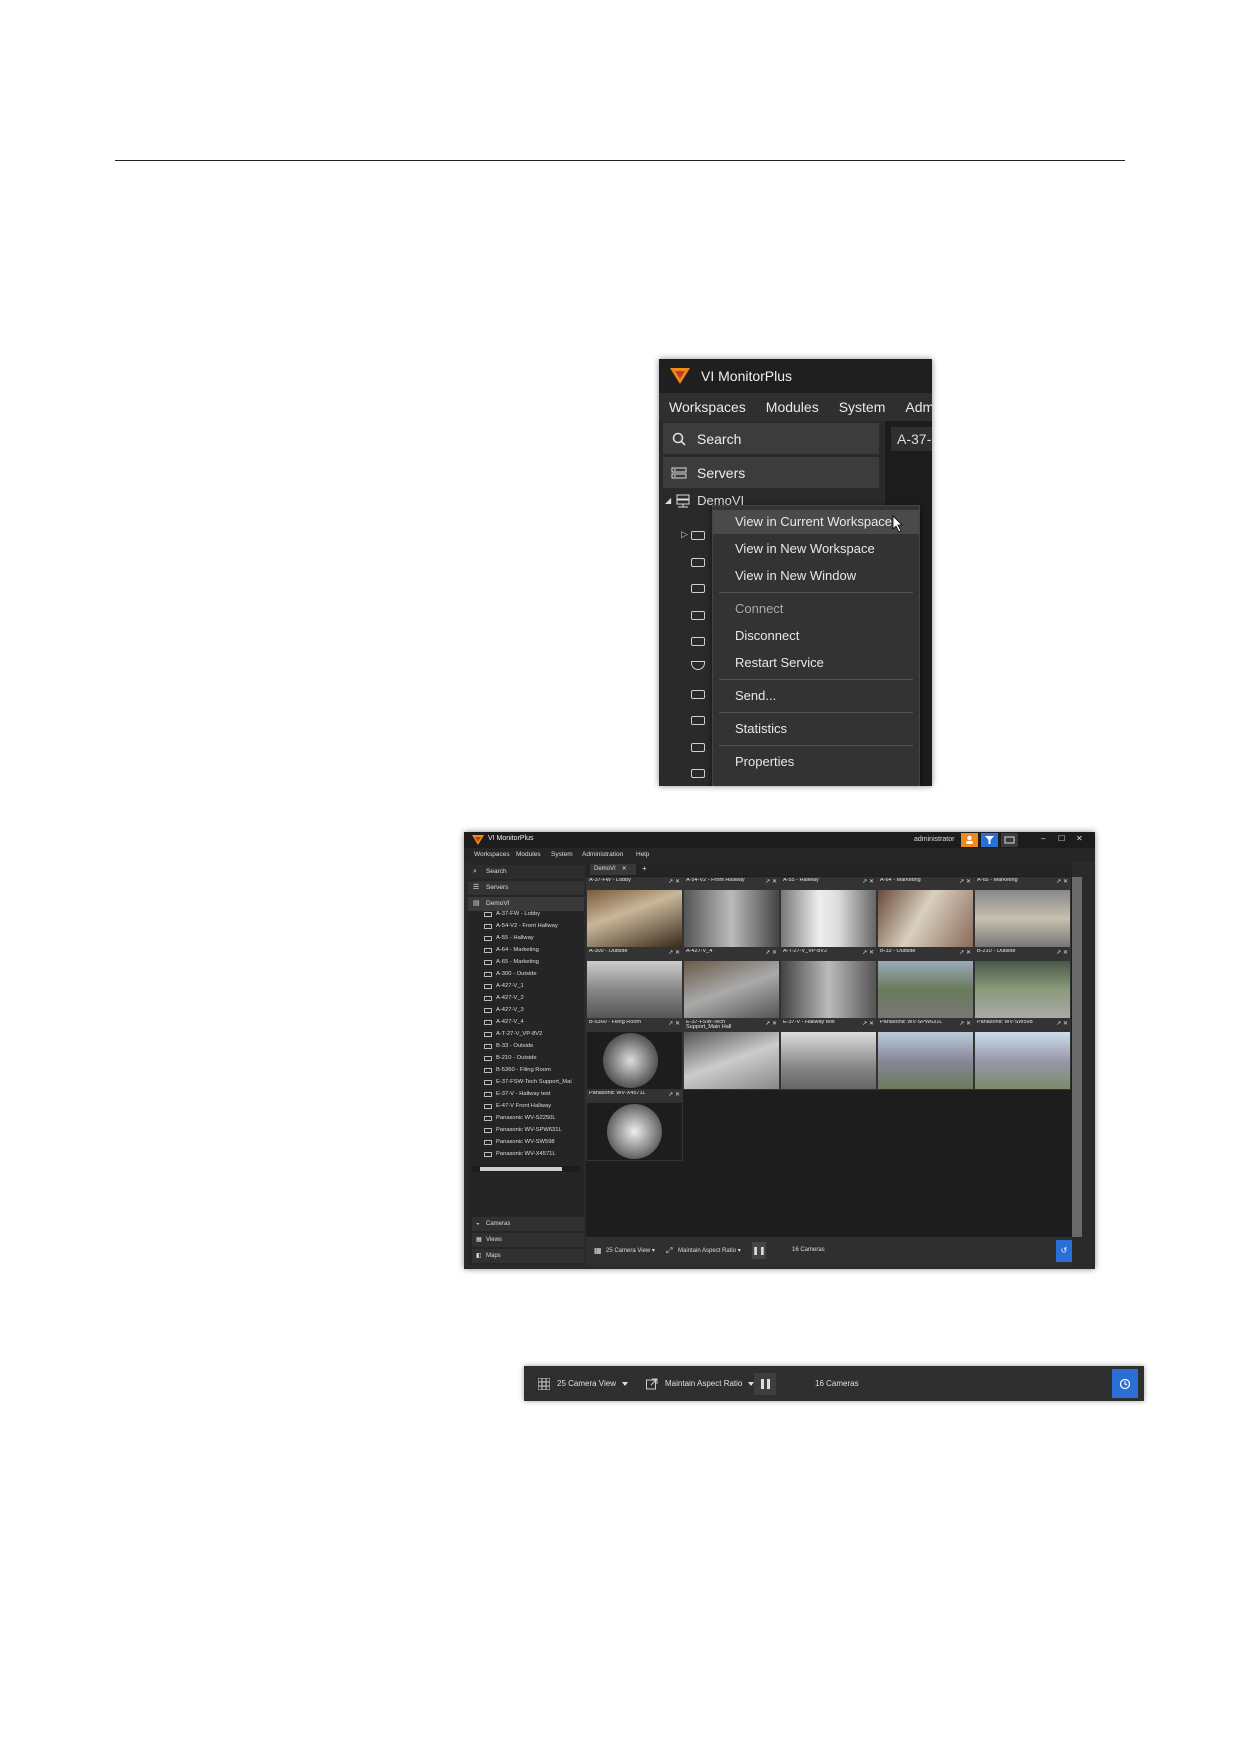 The height and width of the screenshot is (1752, 1239). Describe the element at coordinates (519, 1142) in the screenshot. I see `tree-item: Panasonic WV-SW598` at that location.